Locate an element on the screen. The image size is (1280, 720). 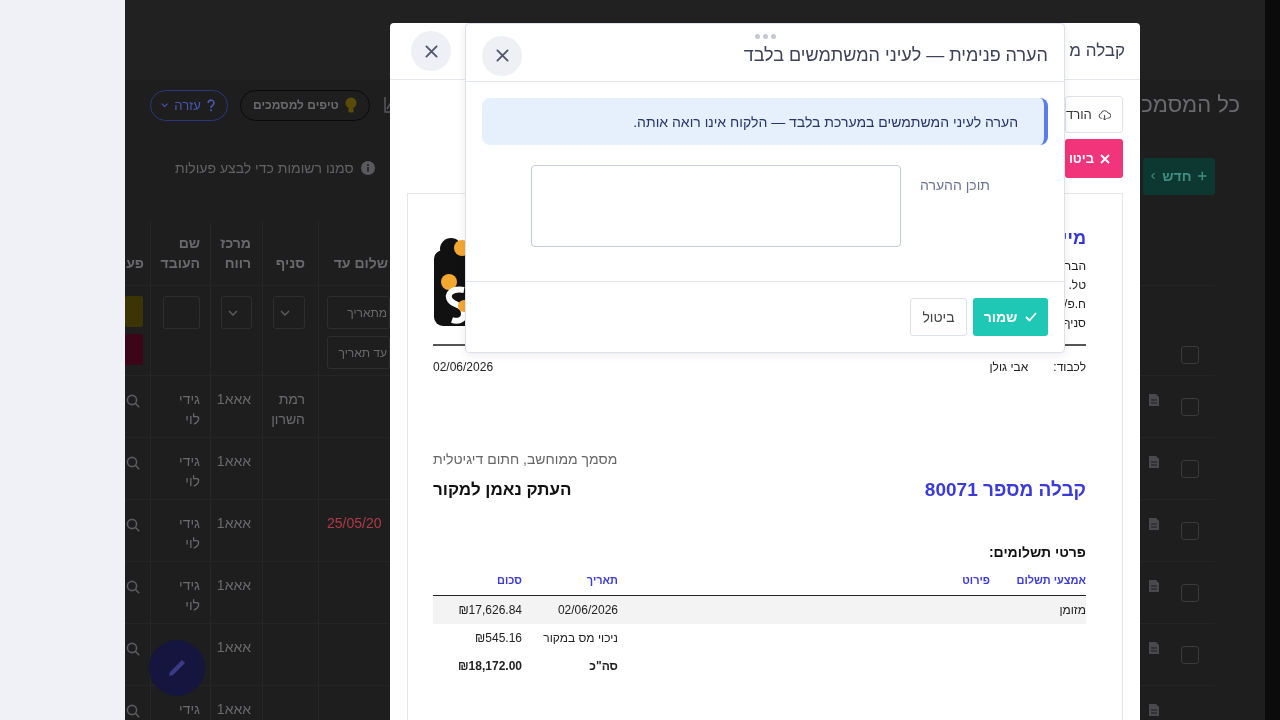
payment-method-cell-text: מזומן is located at coordinates (1072, 610).